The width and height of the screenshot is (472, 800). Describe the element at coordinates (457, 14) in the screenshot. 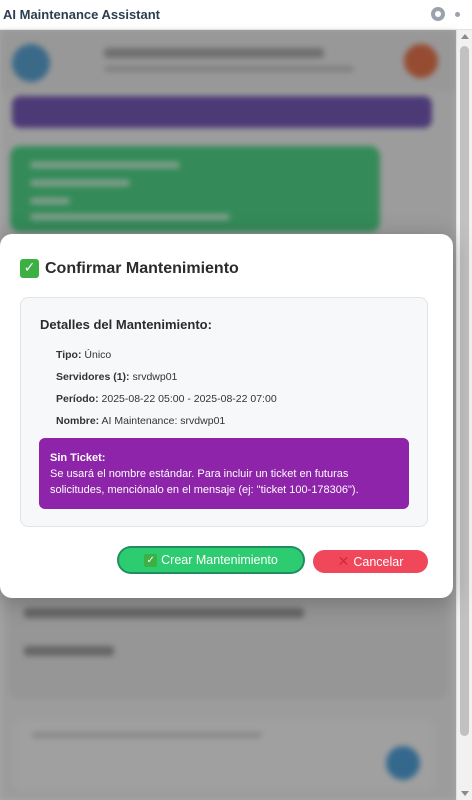

I see `more-icon` at that location.